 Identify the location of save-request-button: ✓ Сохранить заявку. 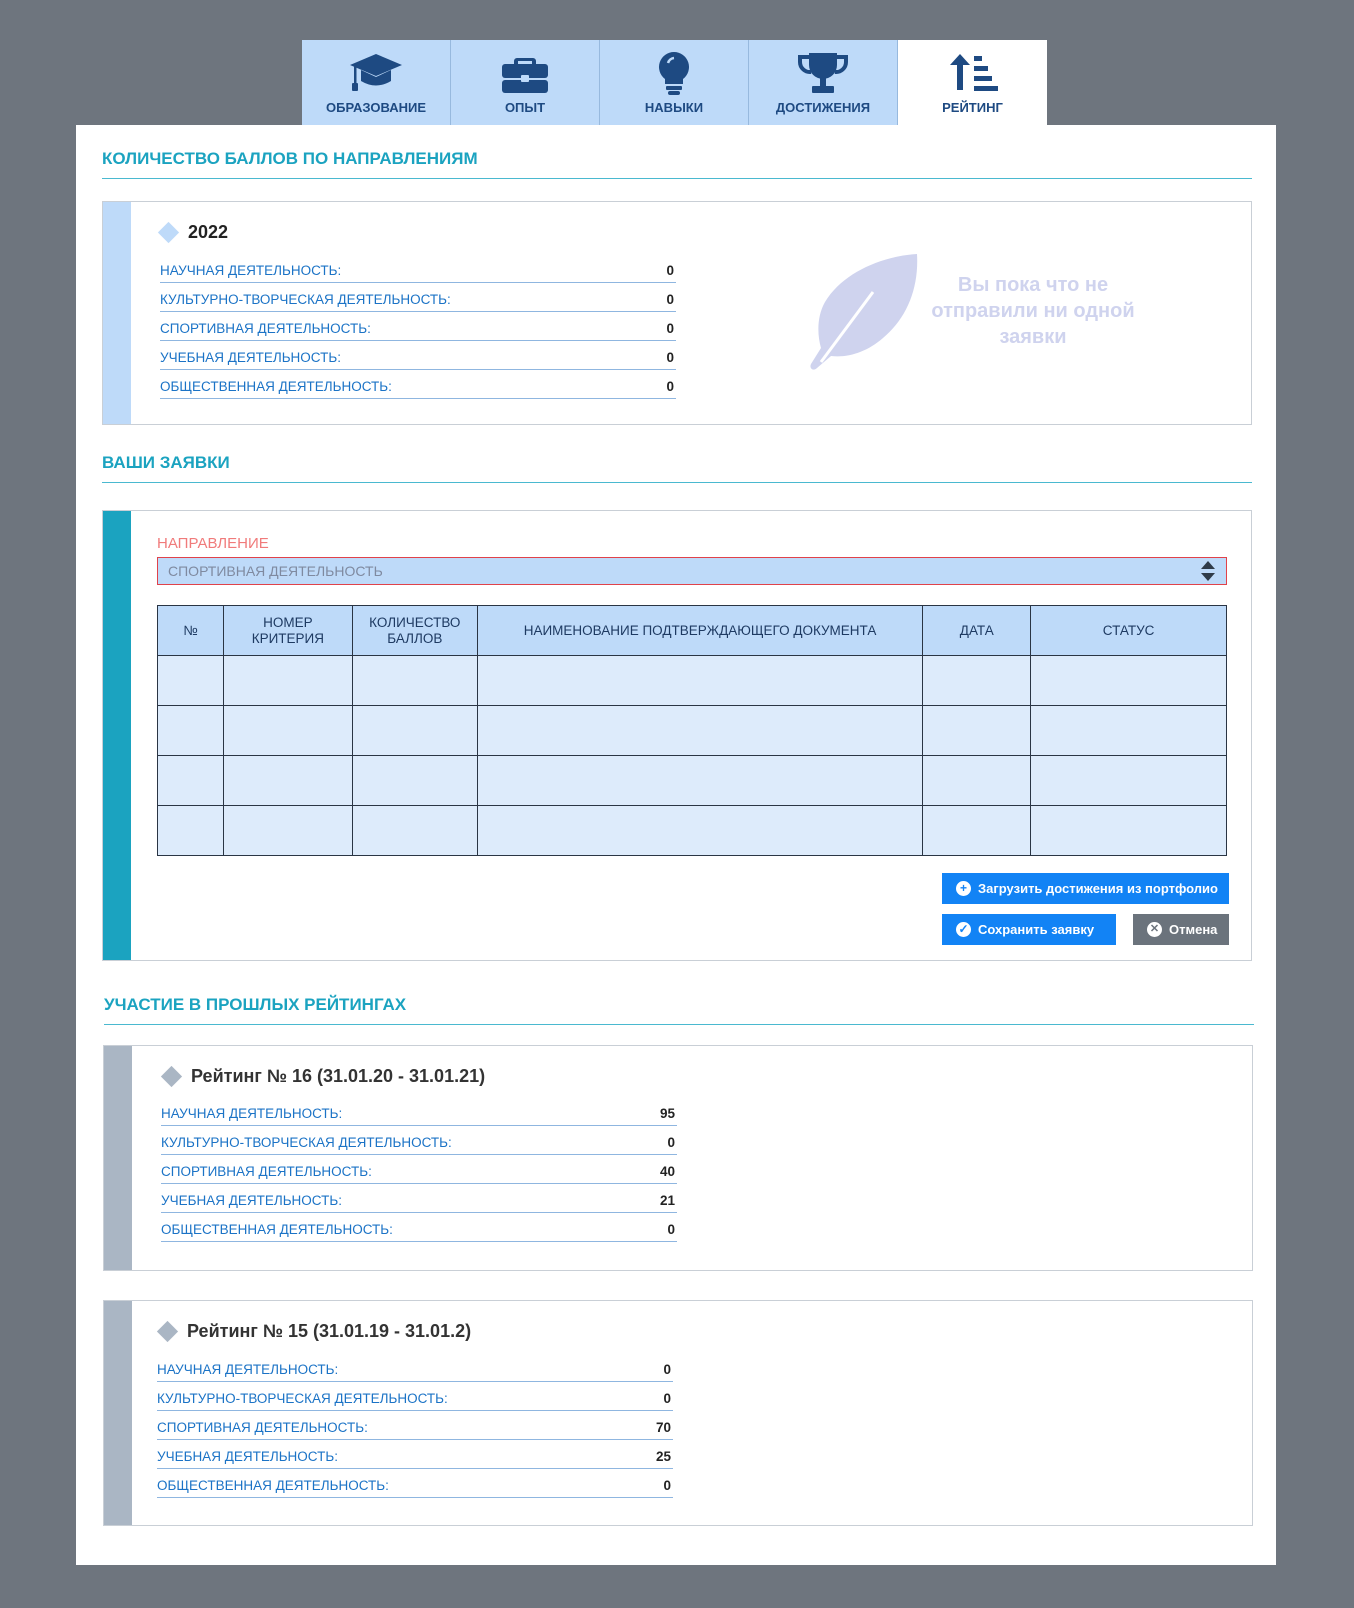
(1029, 929).